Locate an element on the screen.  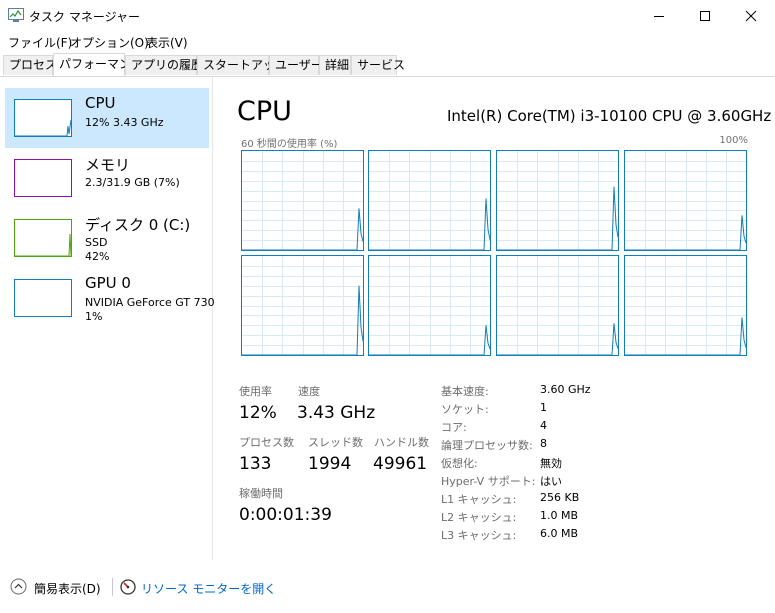
spec-value: はい is located at coordinates (551, 481).